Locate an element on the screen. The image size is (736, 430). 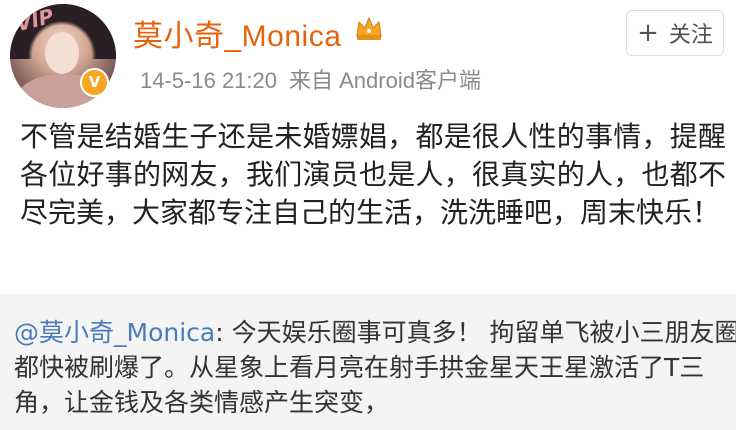
follow-button: + 关注 is located at coordinates (675, 33).